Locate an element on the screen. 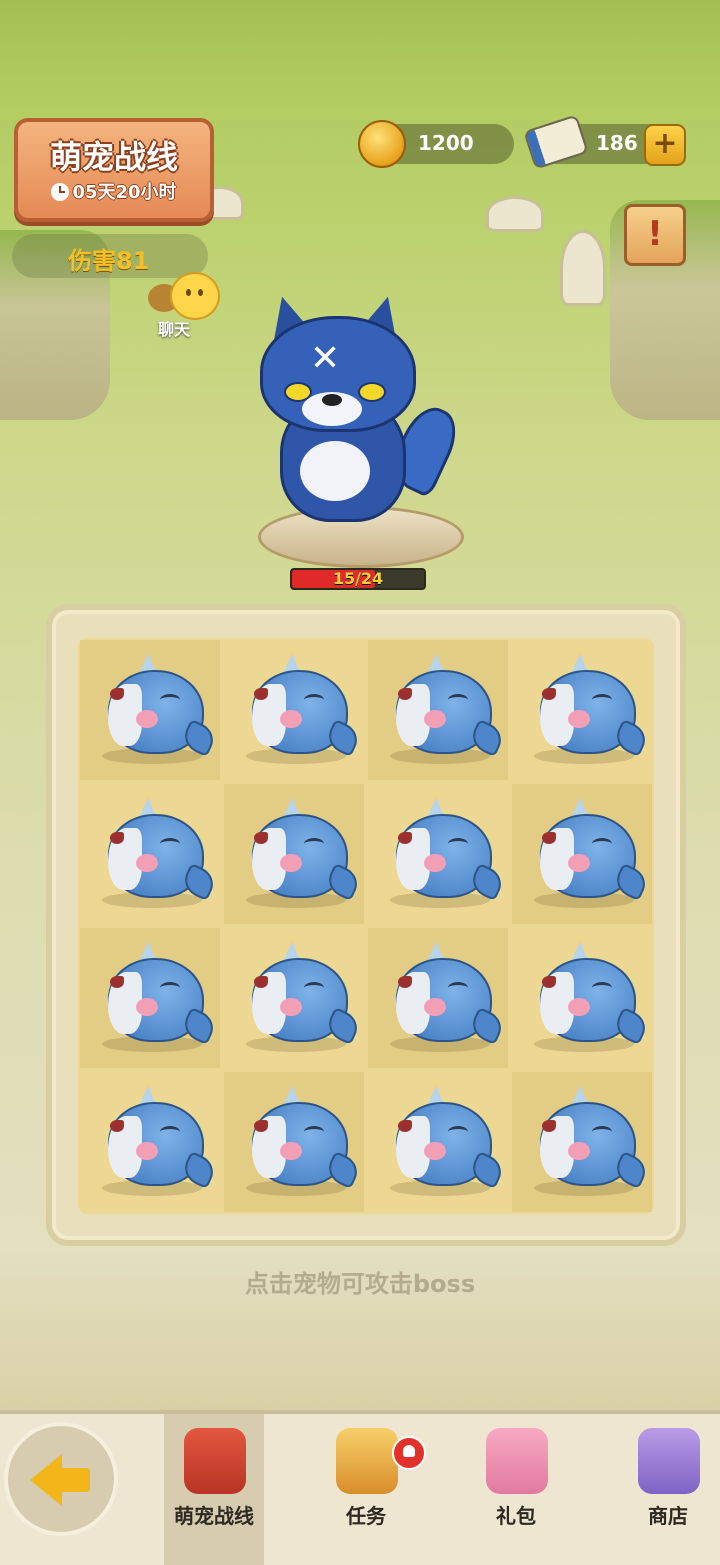 The width and height of the screenshot is (720, 1565). tab-label: 萌宠战线 is located at coordinates (214, 1516).